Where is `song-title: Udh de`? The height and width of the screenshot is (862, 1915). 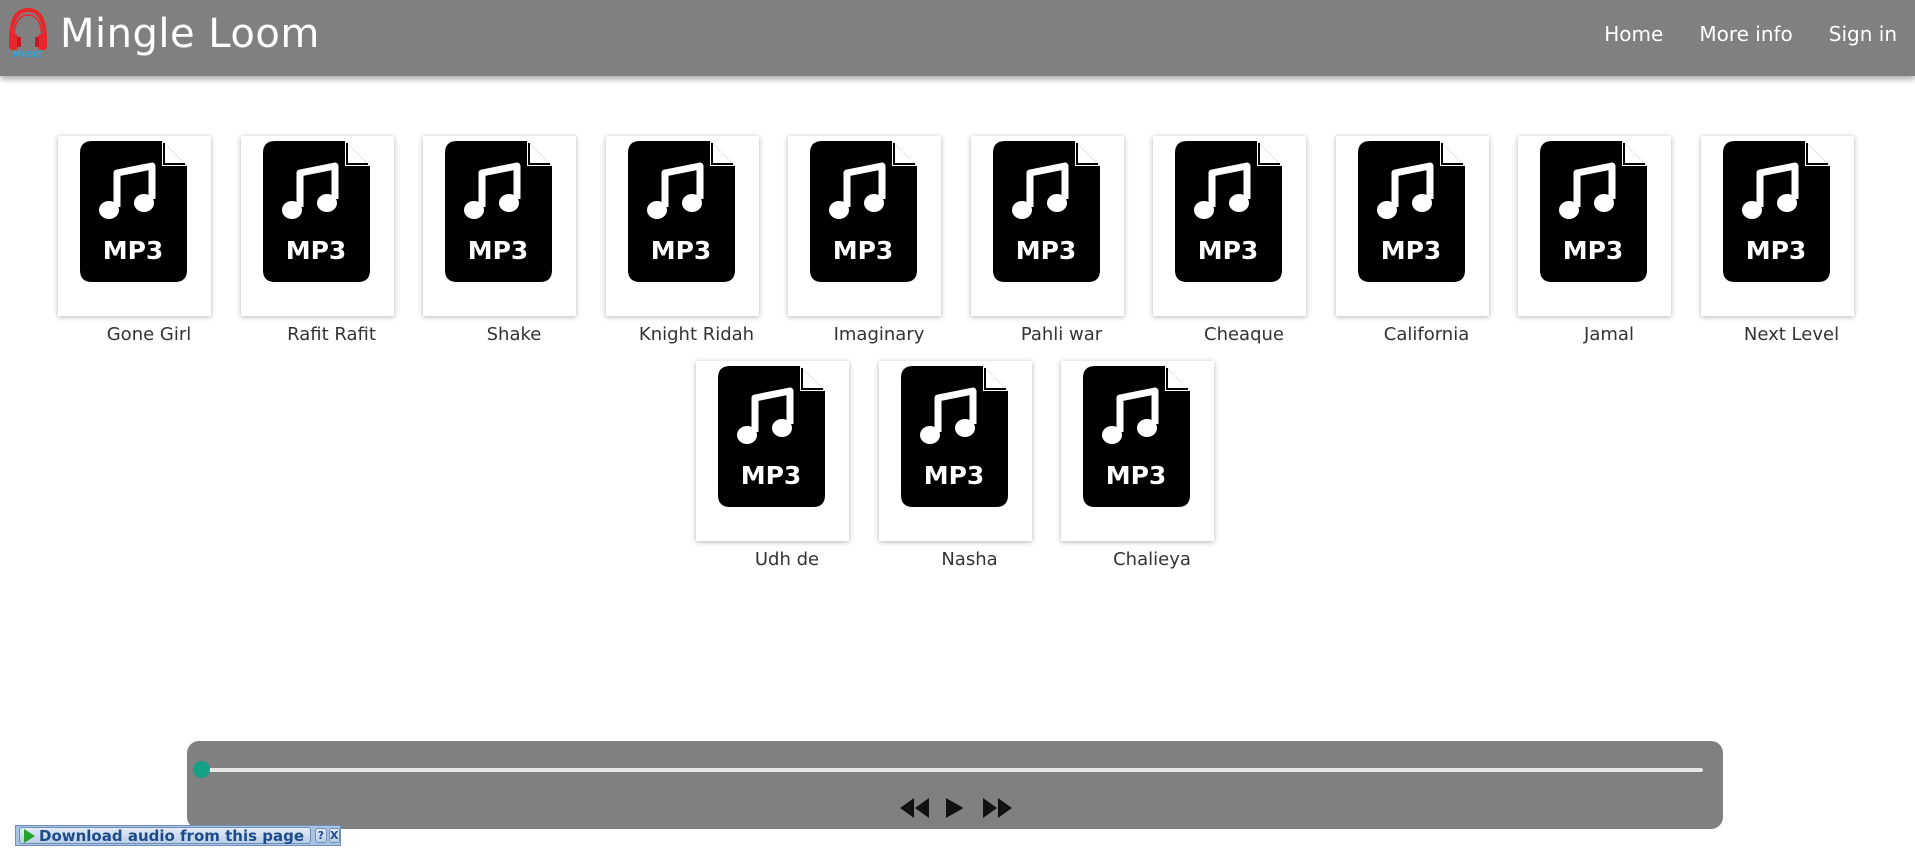 song-title: Udh de is located at coordinates (787, 559).